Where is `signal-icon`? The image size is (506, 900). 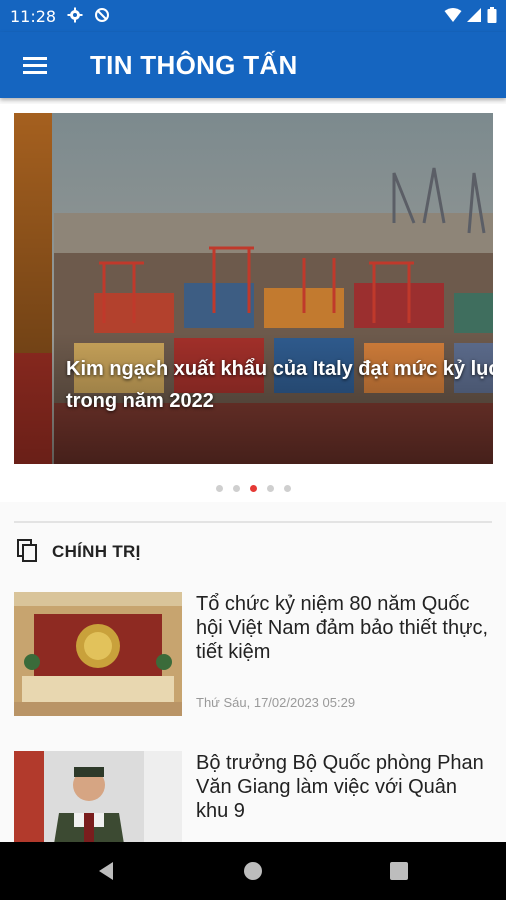 signal-icon is located at coordinates (474, 15).